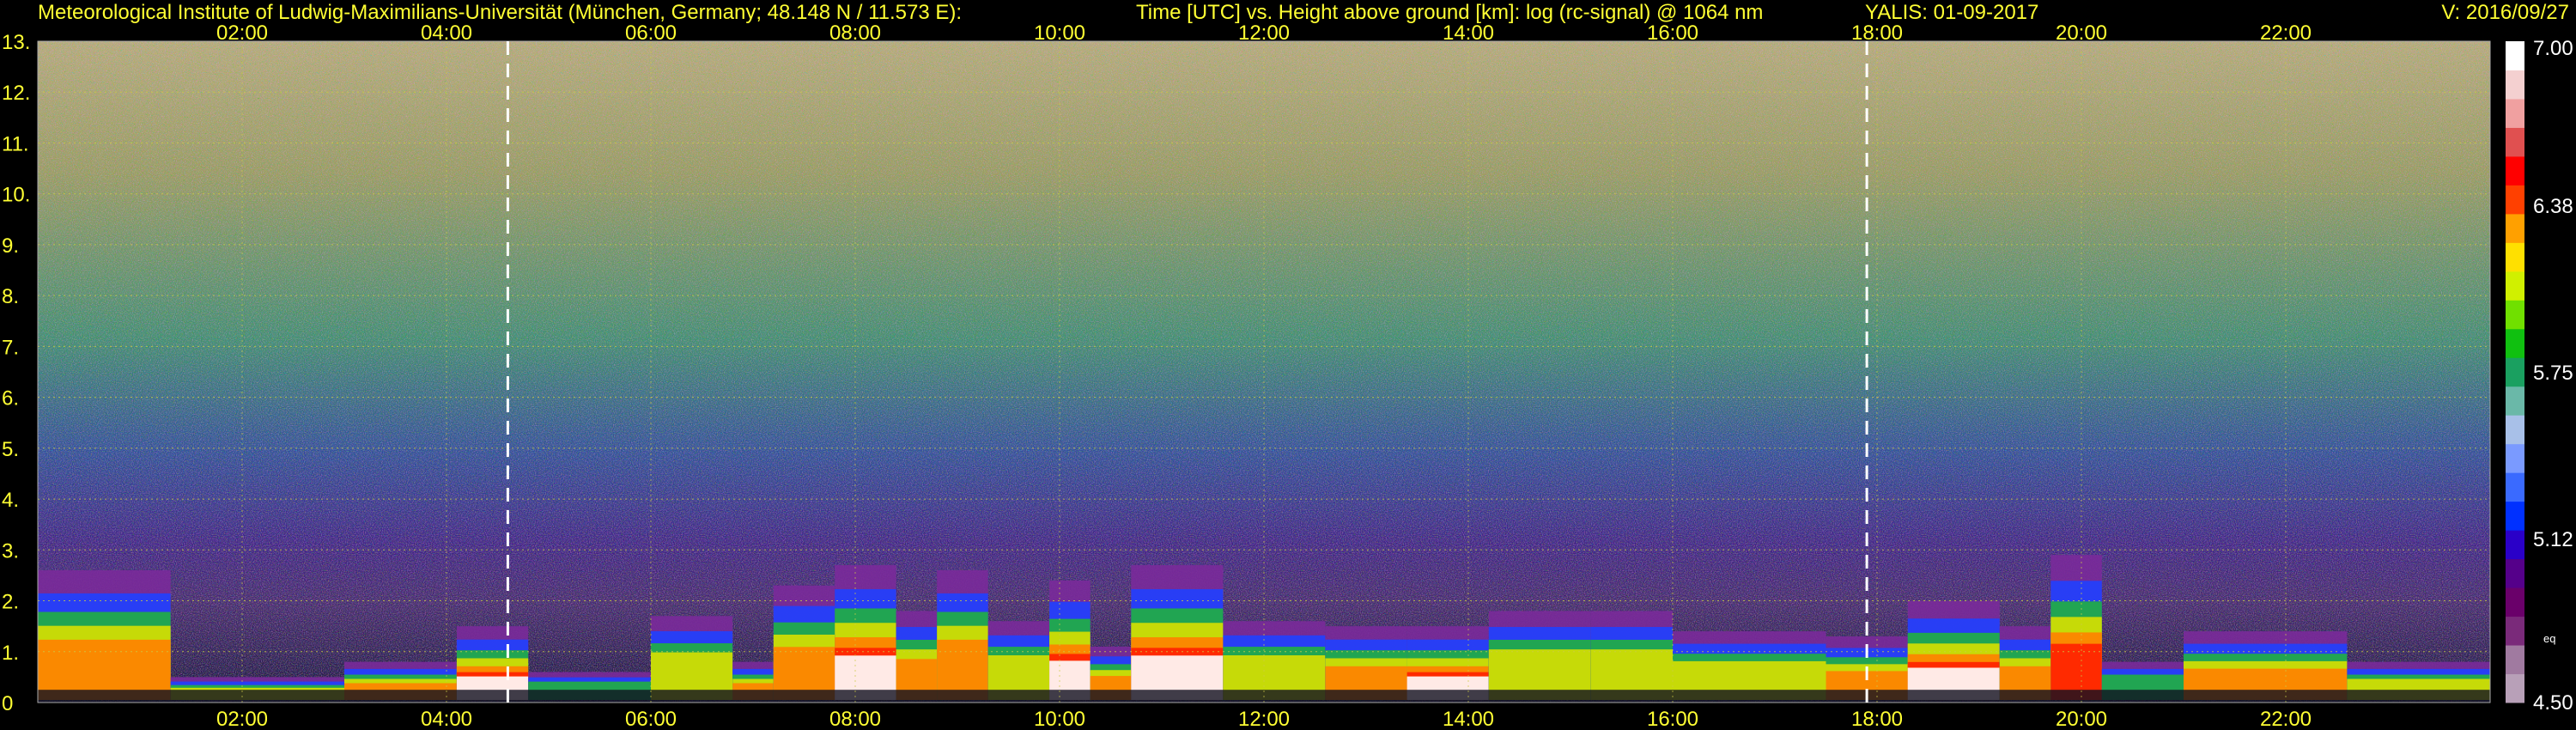  Describe the element at coordinates (11, 347) in the screenshot. I see `y-tick-label: 7.` at that location.